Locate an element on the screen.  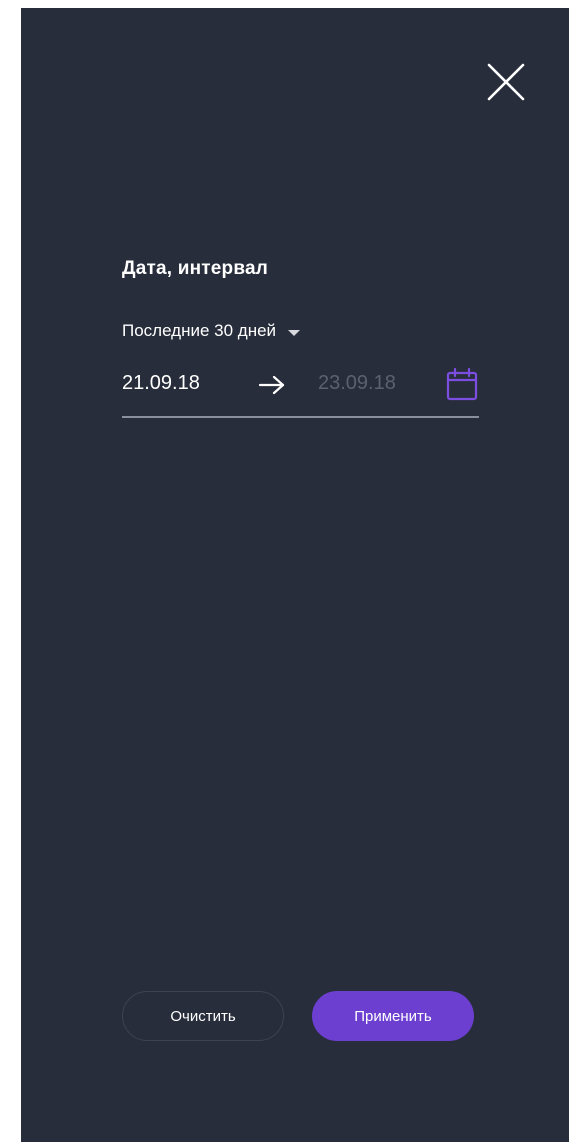
calendar-button is located at coordinates (462, 384).